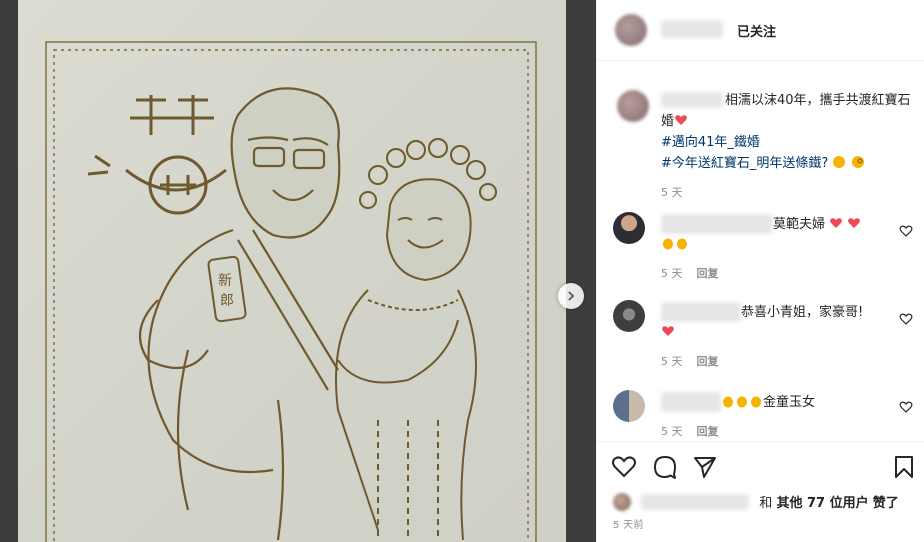 Image resolution: width=924 pixels, height=542 pixels. Describe the element at coordinates (822, 503) in the screenshot. I see `likes-others-link: 其他 77 位用户` at that location.